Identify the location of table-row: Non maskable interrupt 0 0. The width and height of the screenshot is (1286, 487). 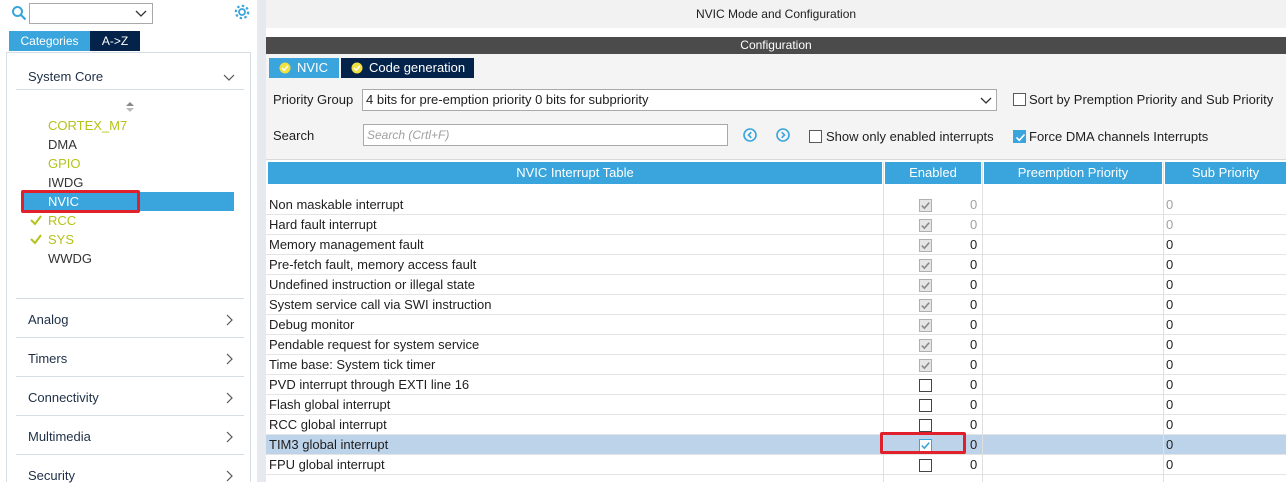
(776, 205).